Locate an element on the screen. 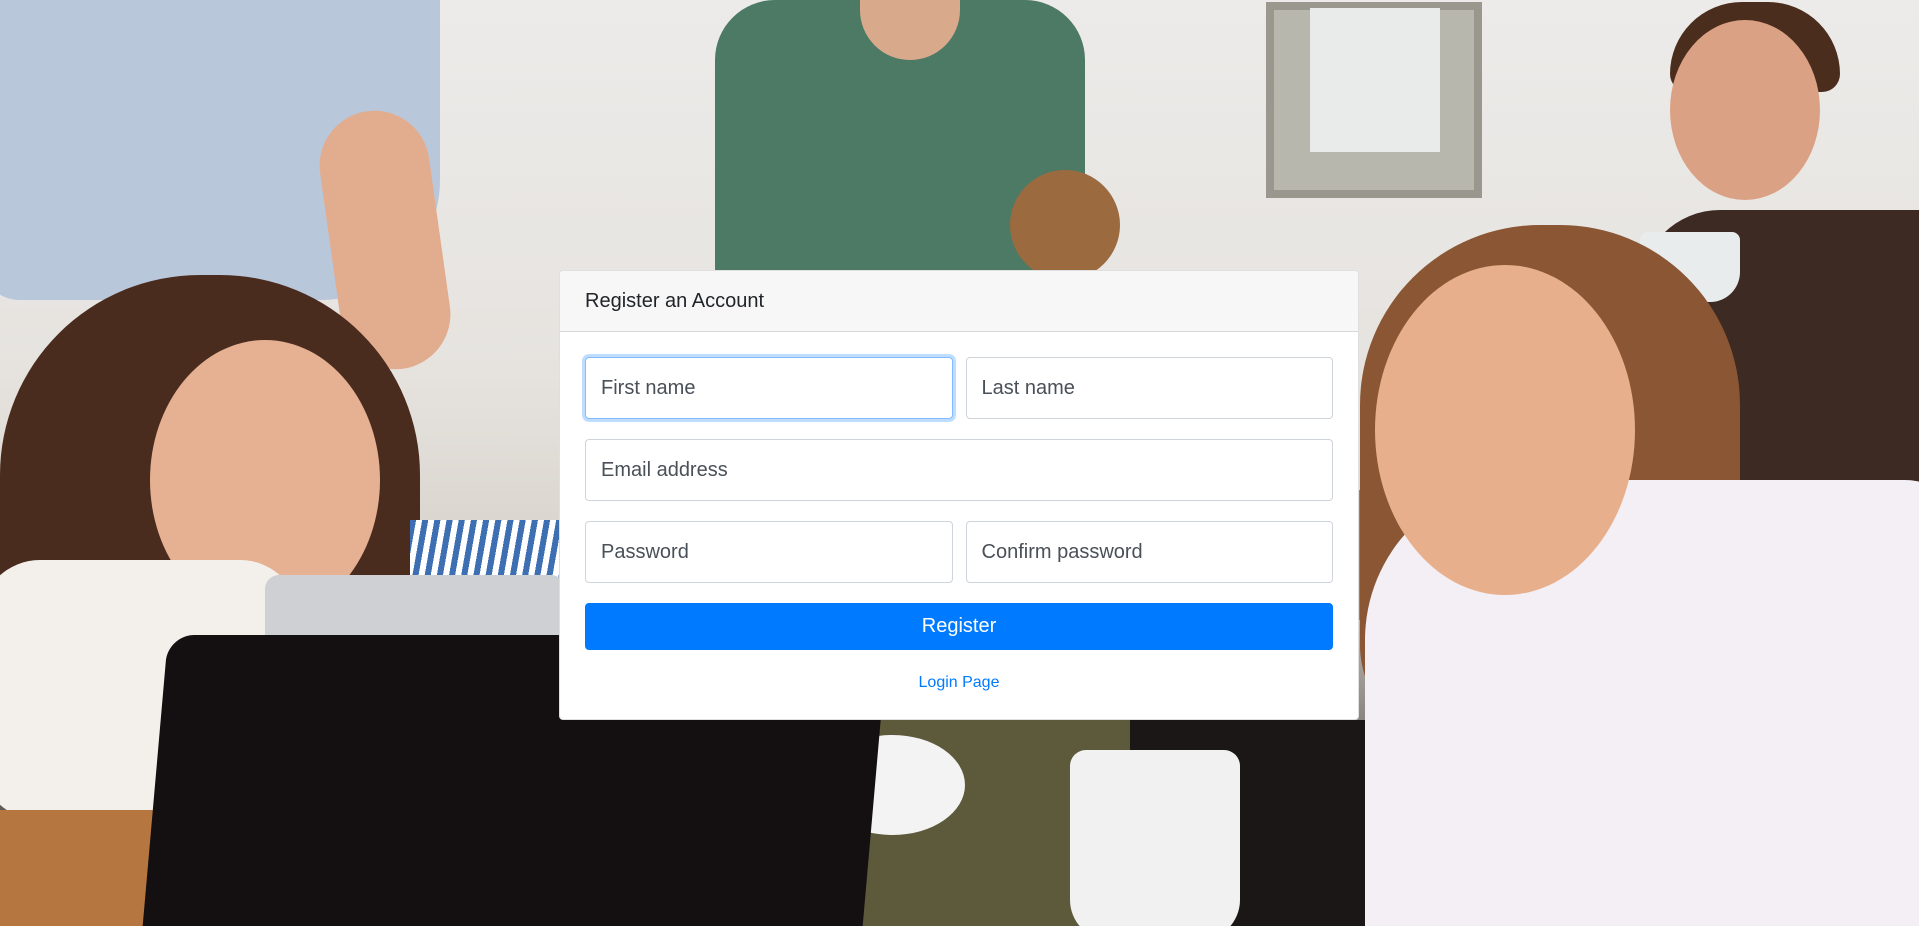  email-row is located at coordinates (959, 470).